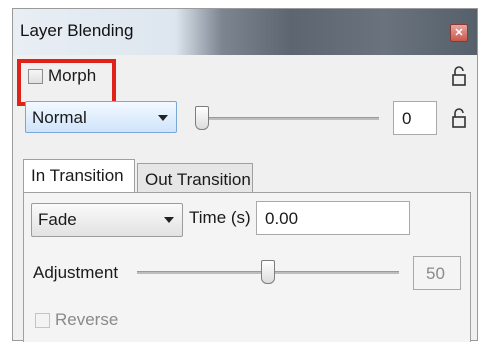 Image resolution: width=480 pixels, height=342 pixels. I want to click on opacity-slider-track, so click(289, 118).